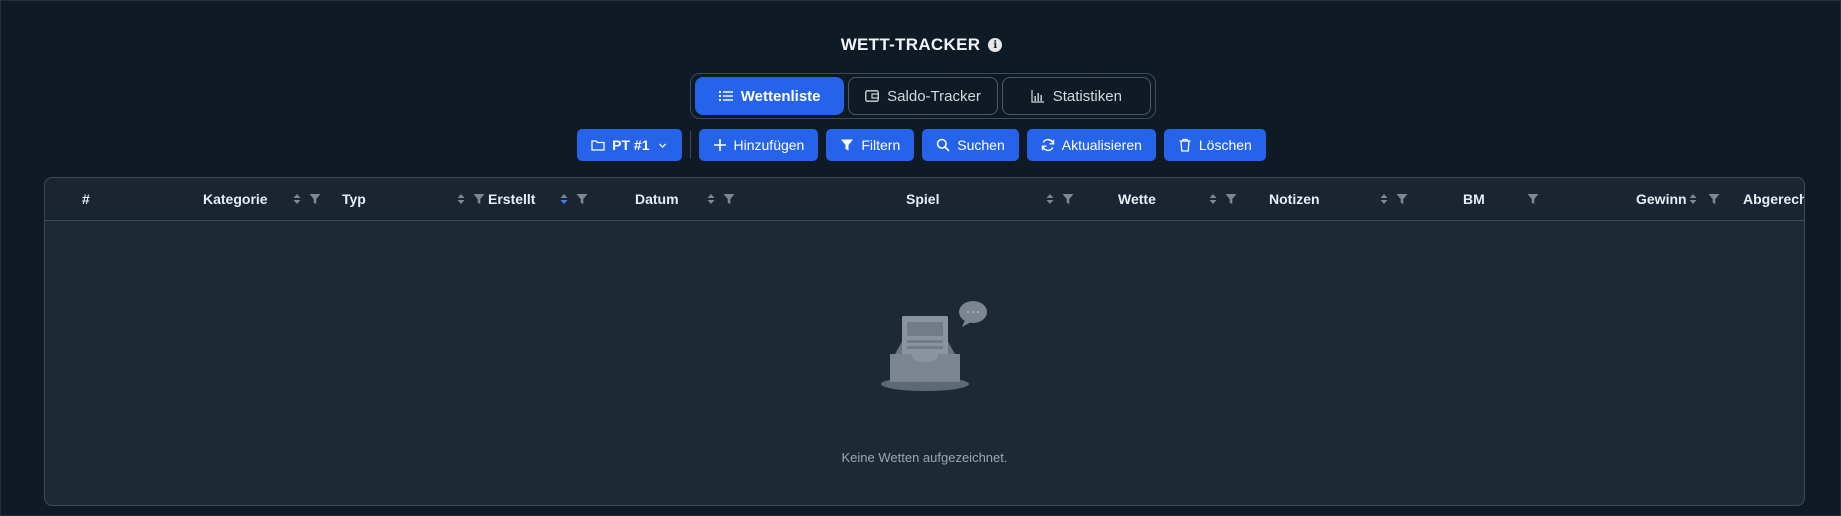 The width and height of the screenshot is (1841, 516). What do you see at coordinates (690, 145) in the screenshot?
I see `toolbar-divider` at bounding box center [690, 145].